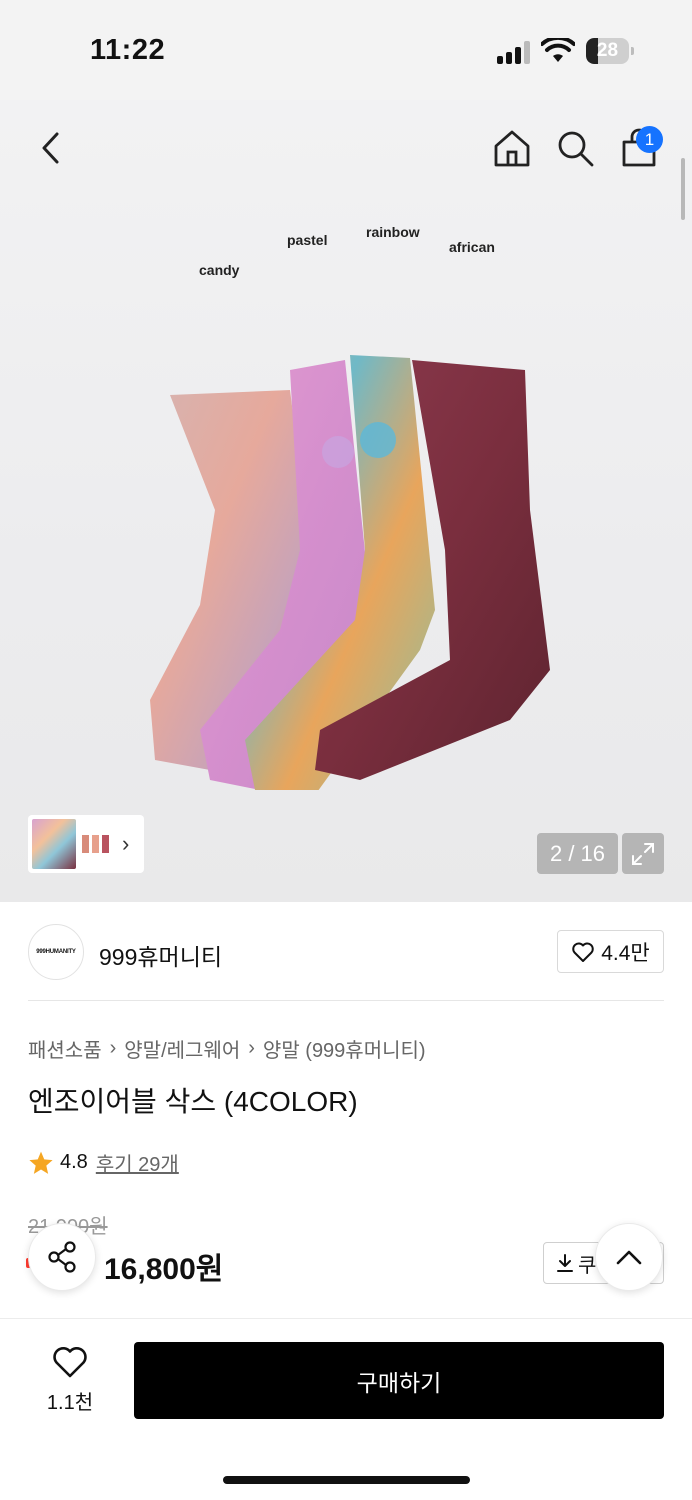 Image resolution: width=692 pixels, height=1500 pixels. I want to click on image-page-counter: 2 / 16, so click(577, 853).